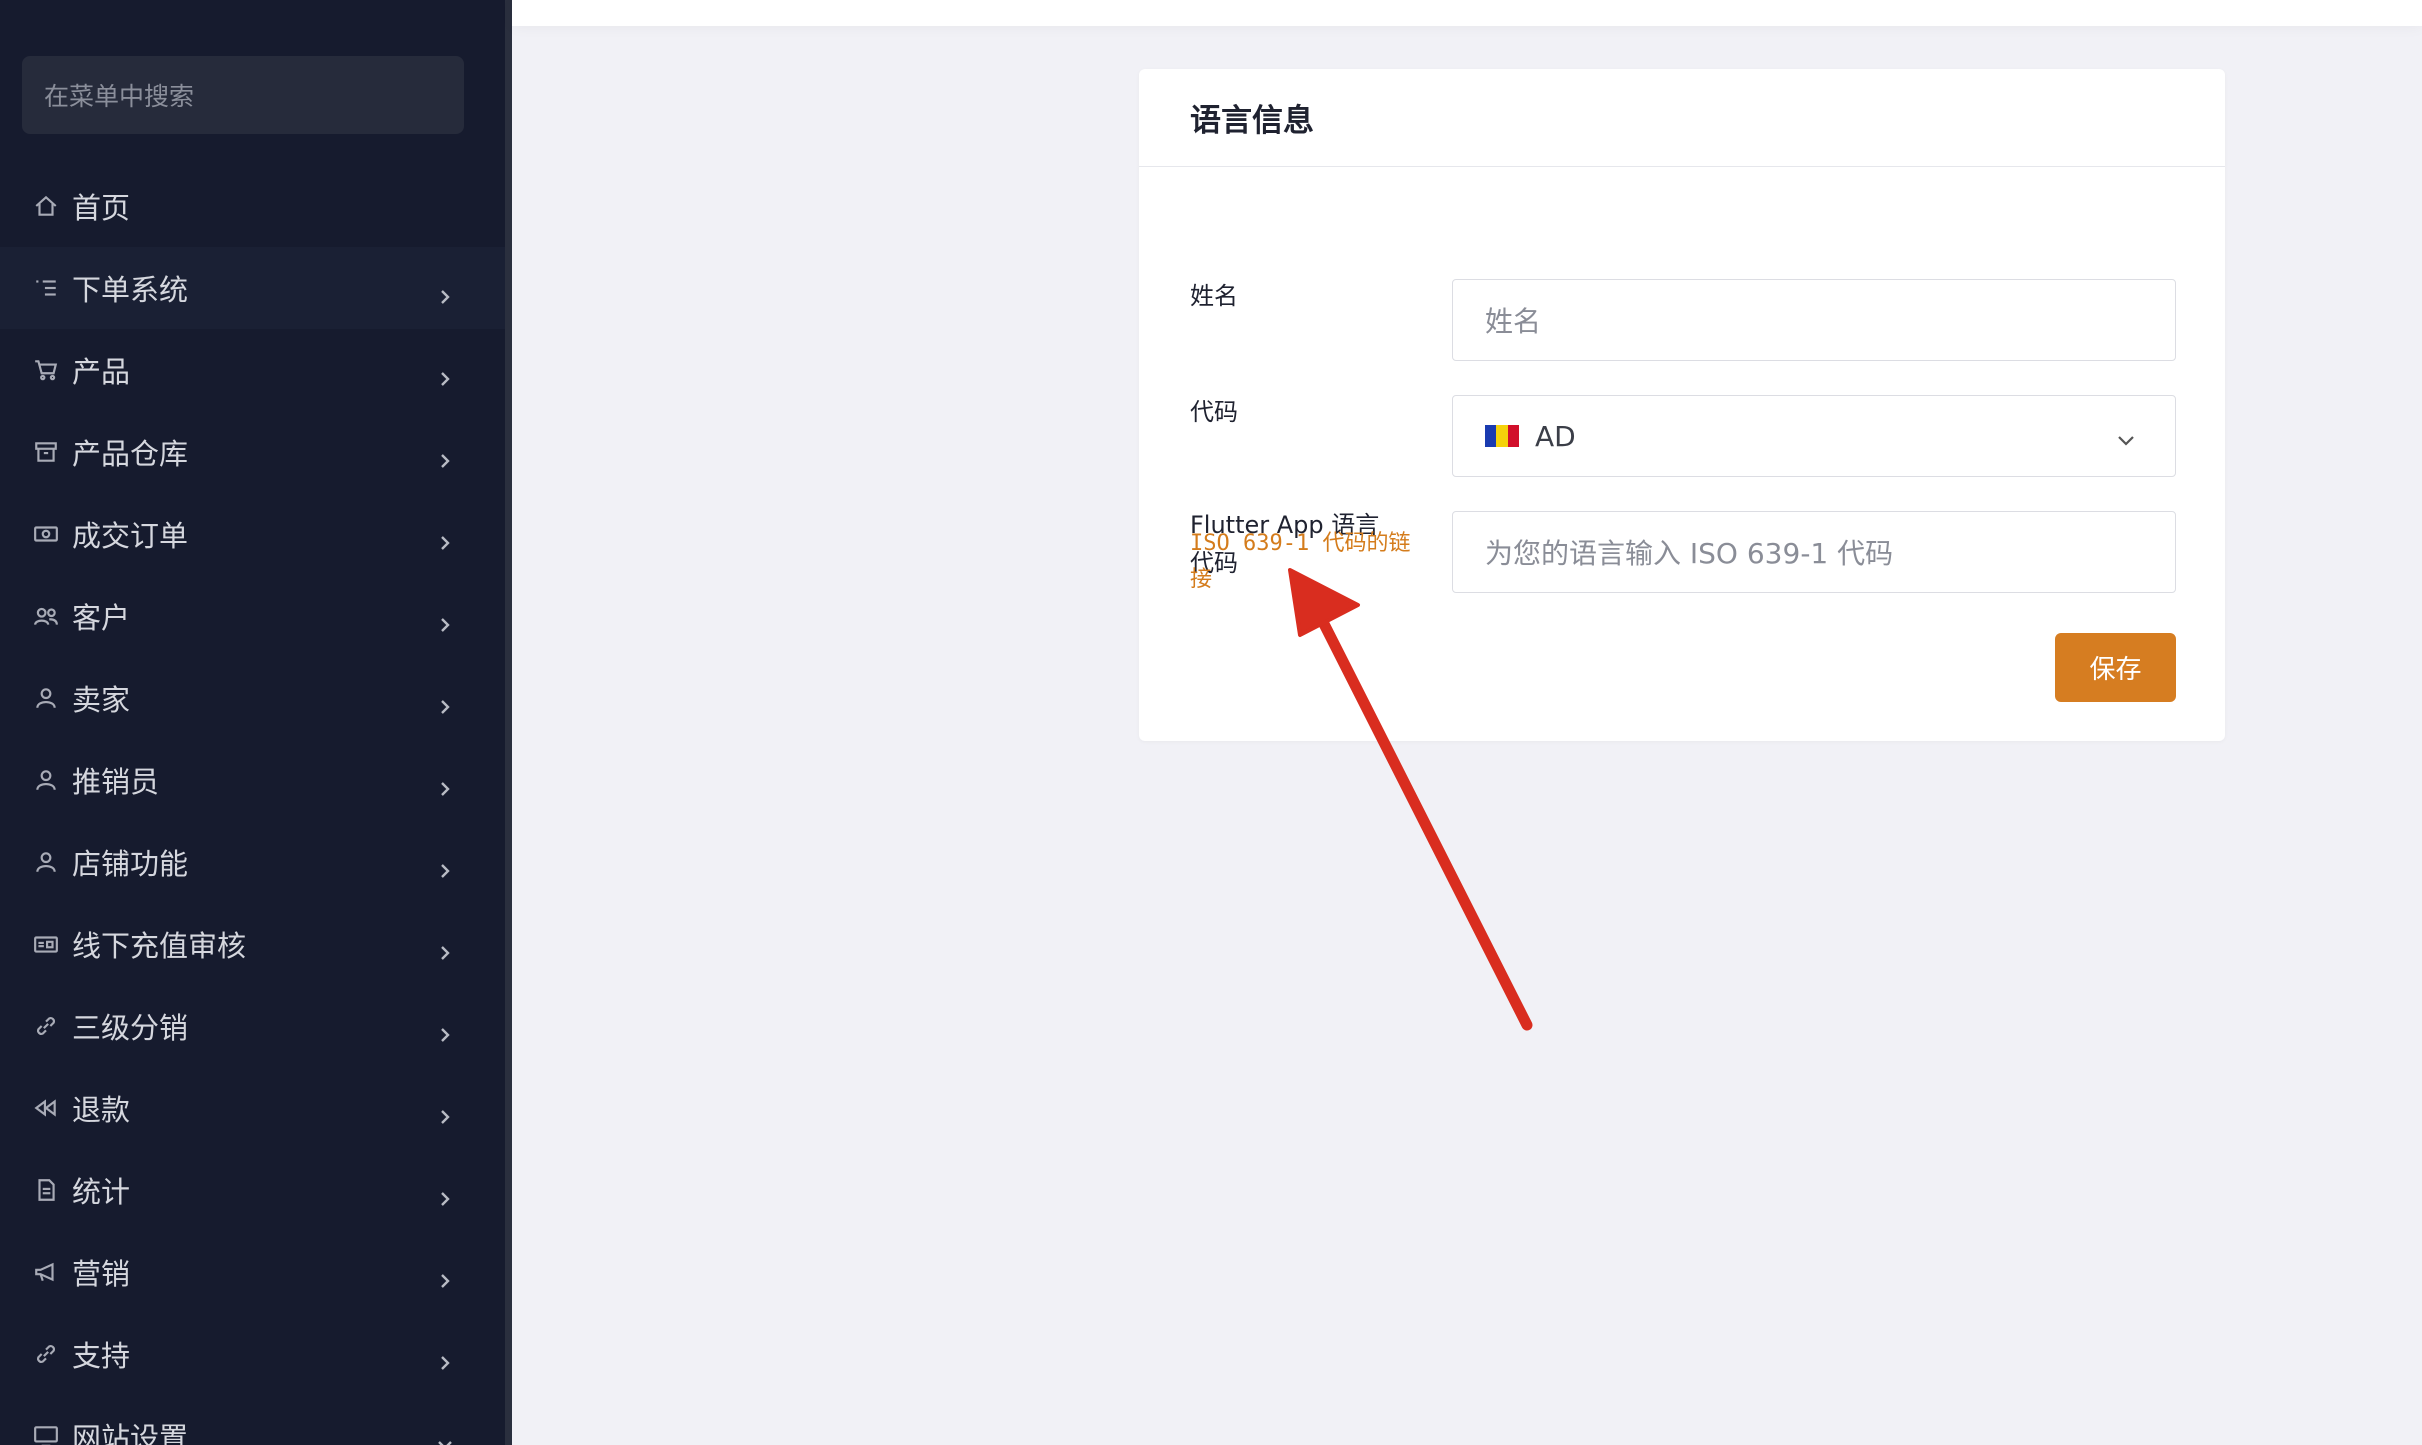  I want to click on sidebar-item-label: 统计, so click(101, 1192).